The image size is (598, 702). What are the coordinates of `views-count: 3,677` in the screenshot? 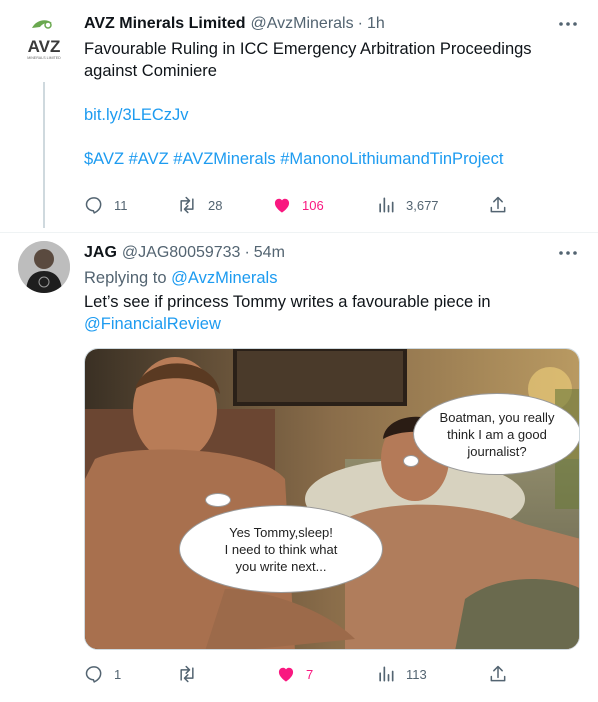 It's located at (422, 205).